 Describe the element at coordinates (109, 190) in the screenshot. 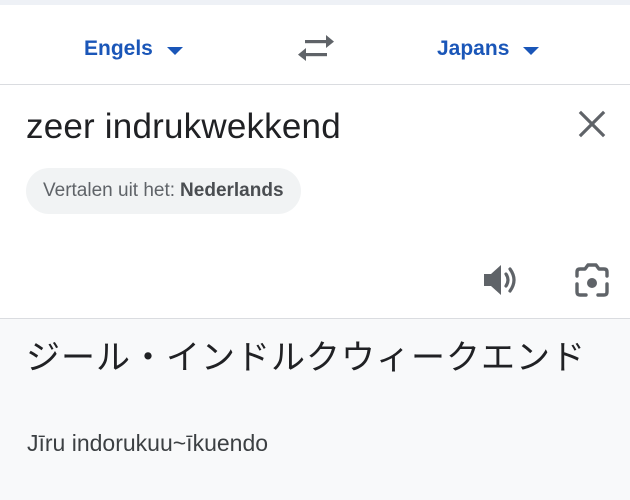

I see `detect-prefix: Vertalen uit het:` at that location.